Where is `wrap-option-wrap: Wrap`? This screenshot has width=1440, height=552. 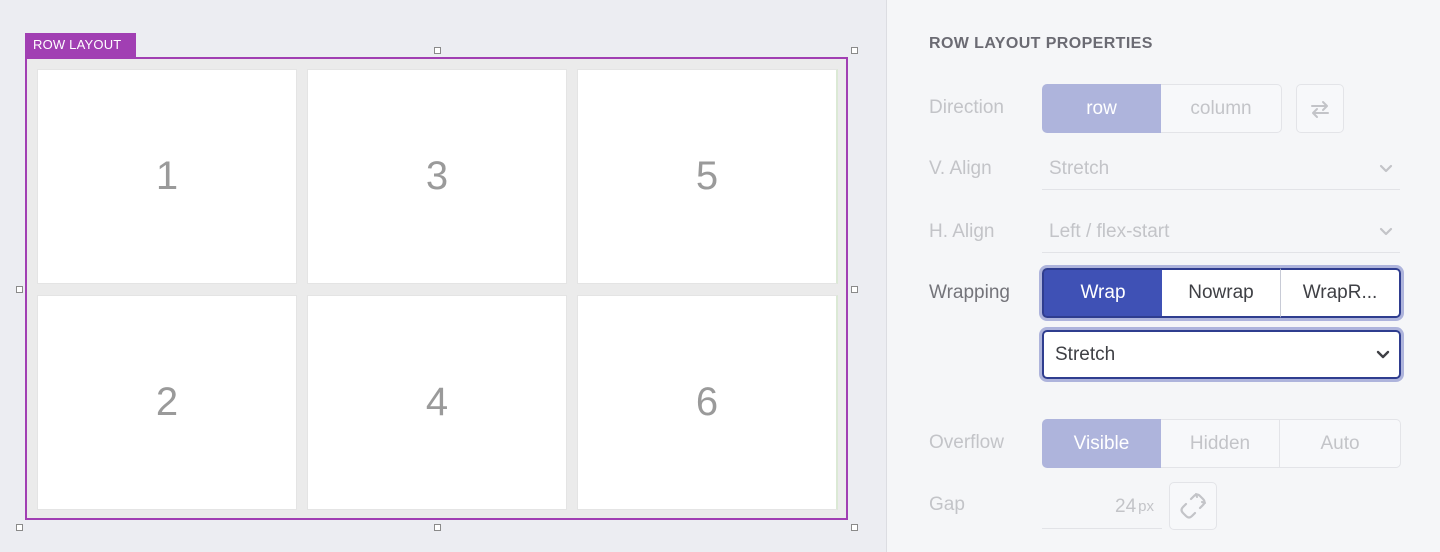
wrap-option-wrap: Wrap is located at coordinates (1102, 293).